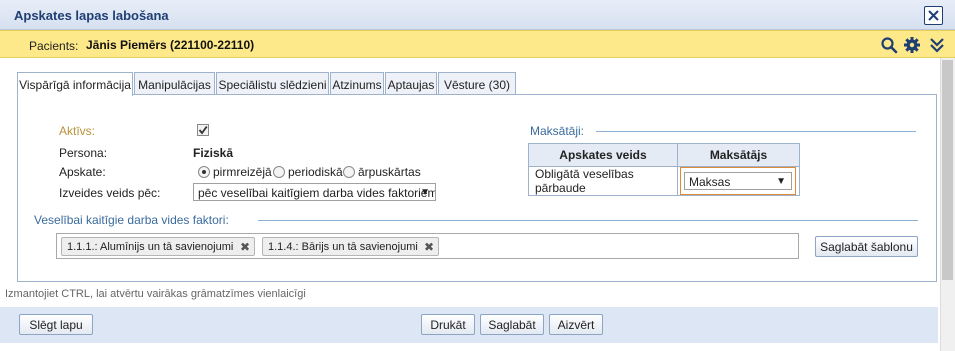 The height and width of the screenshot is (351, 955). I want to click on patient-bar: Pacients: Jānis Piemērs (221100-22110), so click(477, 44).